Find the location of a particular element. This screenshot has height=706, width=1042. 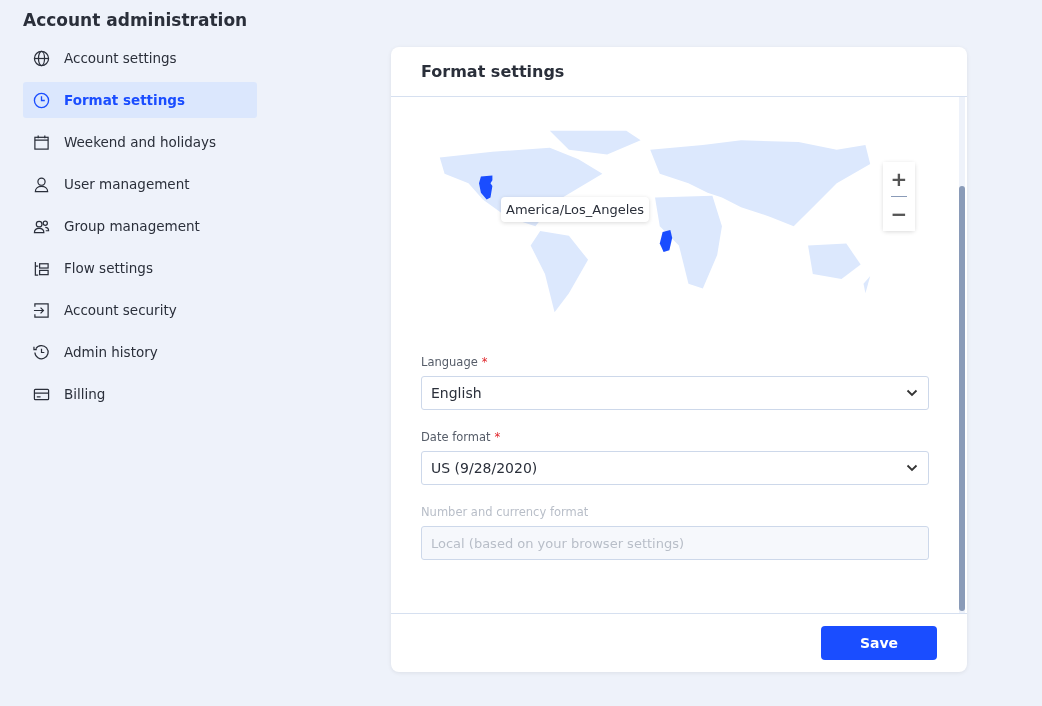

select-field: English is located at coordinates (675, 393).